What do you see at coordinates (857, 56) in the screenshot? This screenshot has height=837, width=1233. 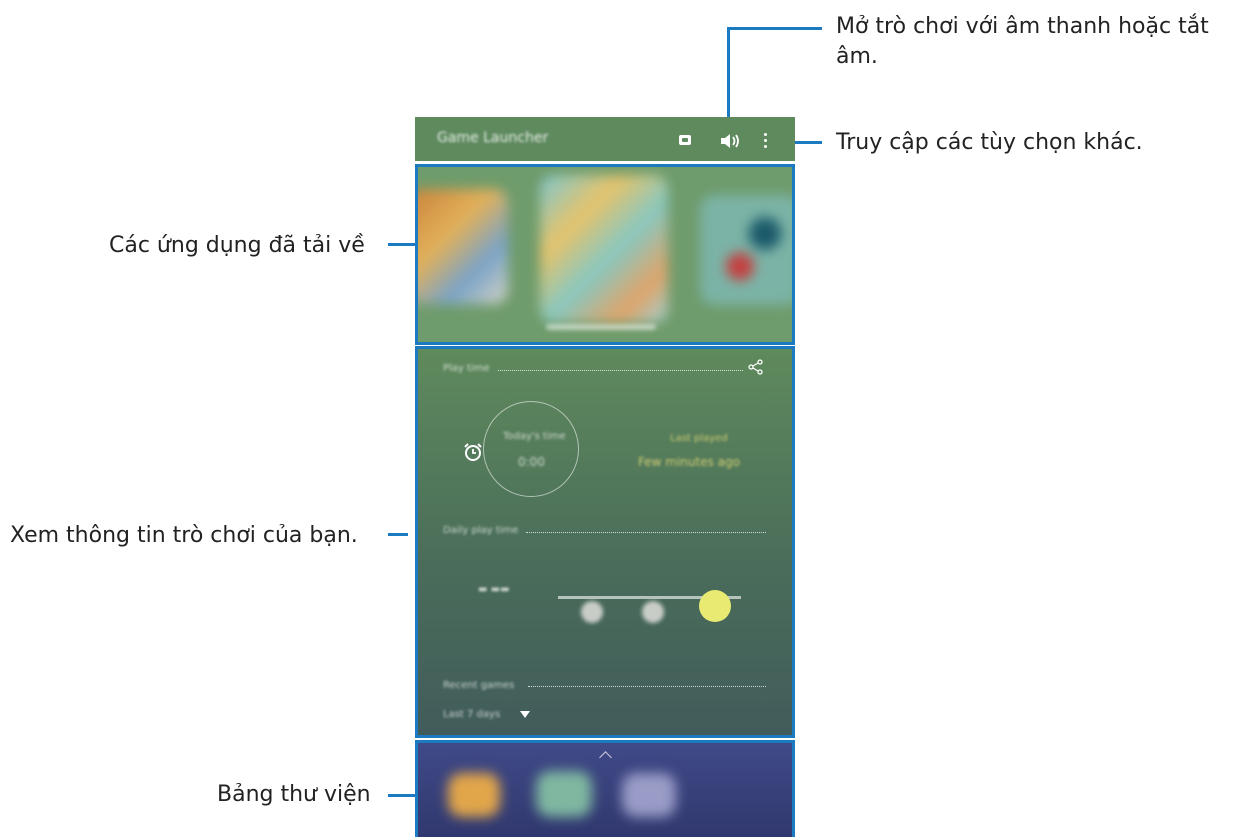 I see `sound-callout-line-2: âm.` at bounding box center [857, 56].